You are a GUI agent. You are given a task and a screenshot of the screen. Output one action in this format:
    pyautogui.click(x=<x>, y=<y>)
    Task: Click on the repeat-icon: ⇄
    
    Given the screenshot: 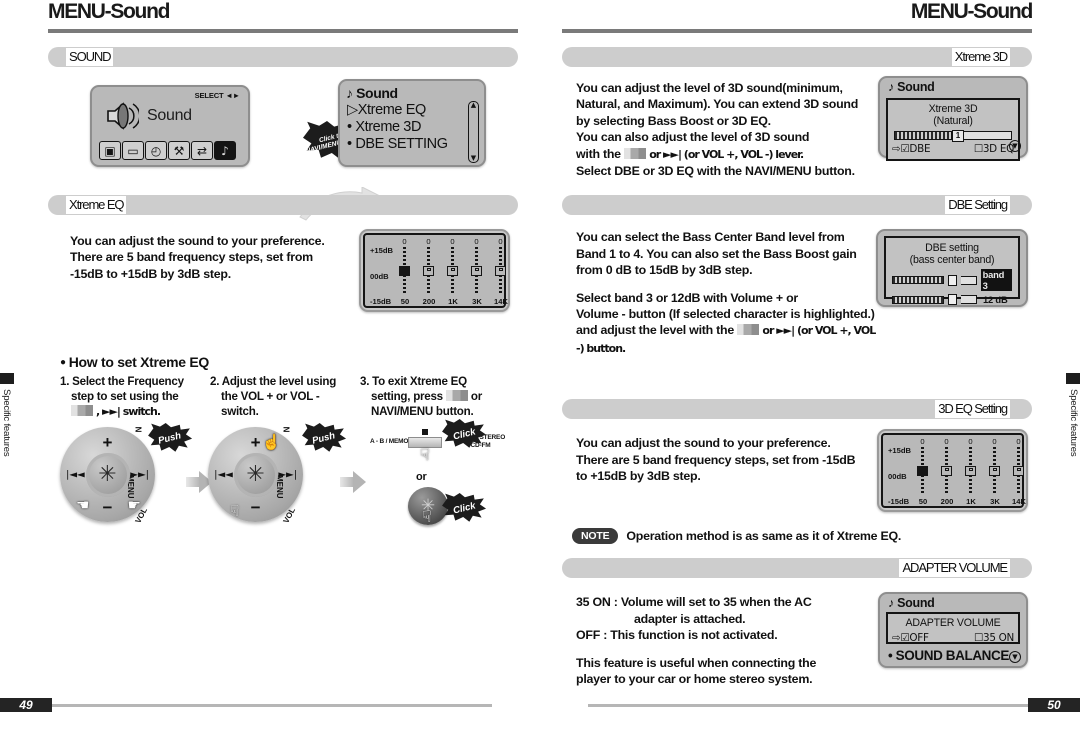 What is the action you would take?
    pyautogui.click(x=202, y=150)
    